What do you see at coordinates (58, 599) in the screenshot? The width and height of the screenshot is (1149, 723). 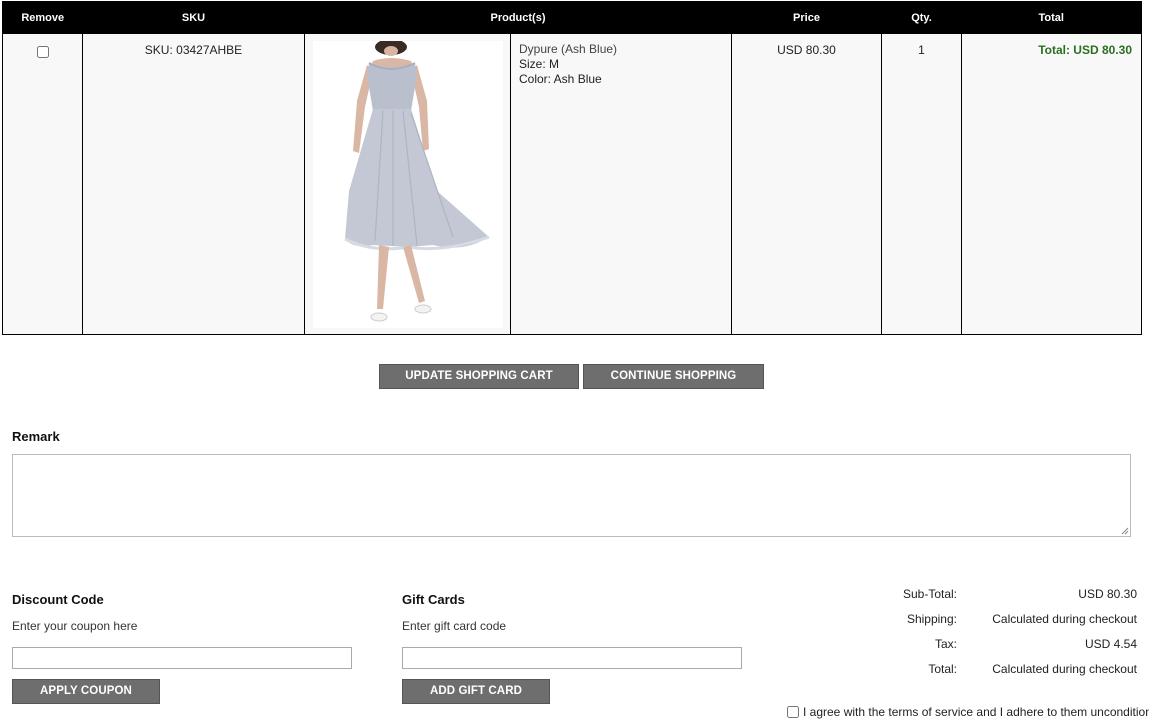 I see `discount-title: Discount Code` at bounding box center [58, 599].